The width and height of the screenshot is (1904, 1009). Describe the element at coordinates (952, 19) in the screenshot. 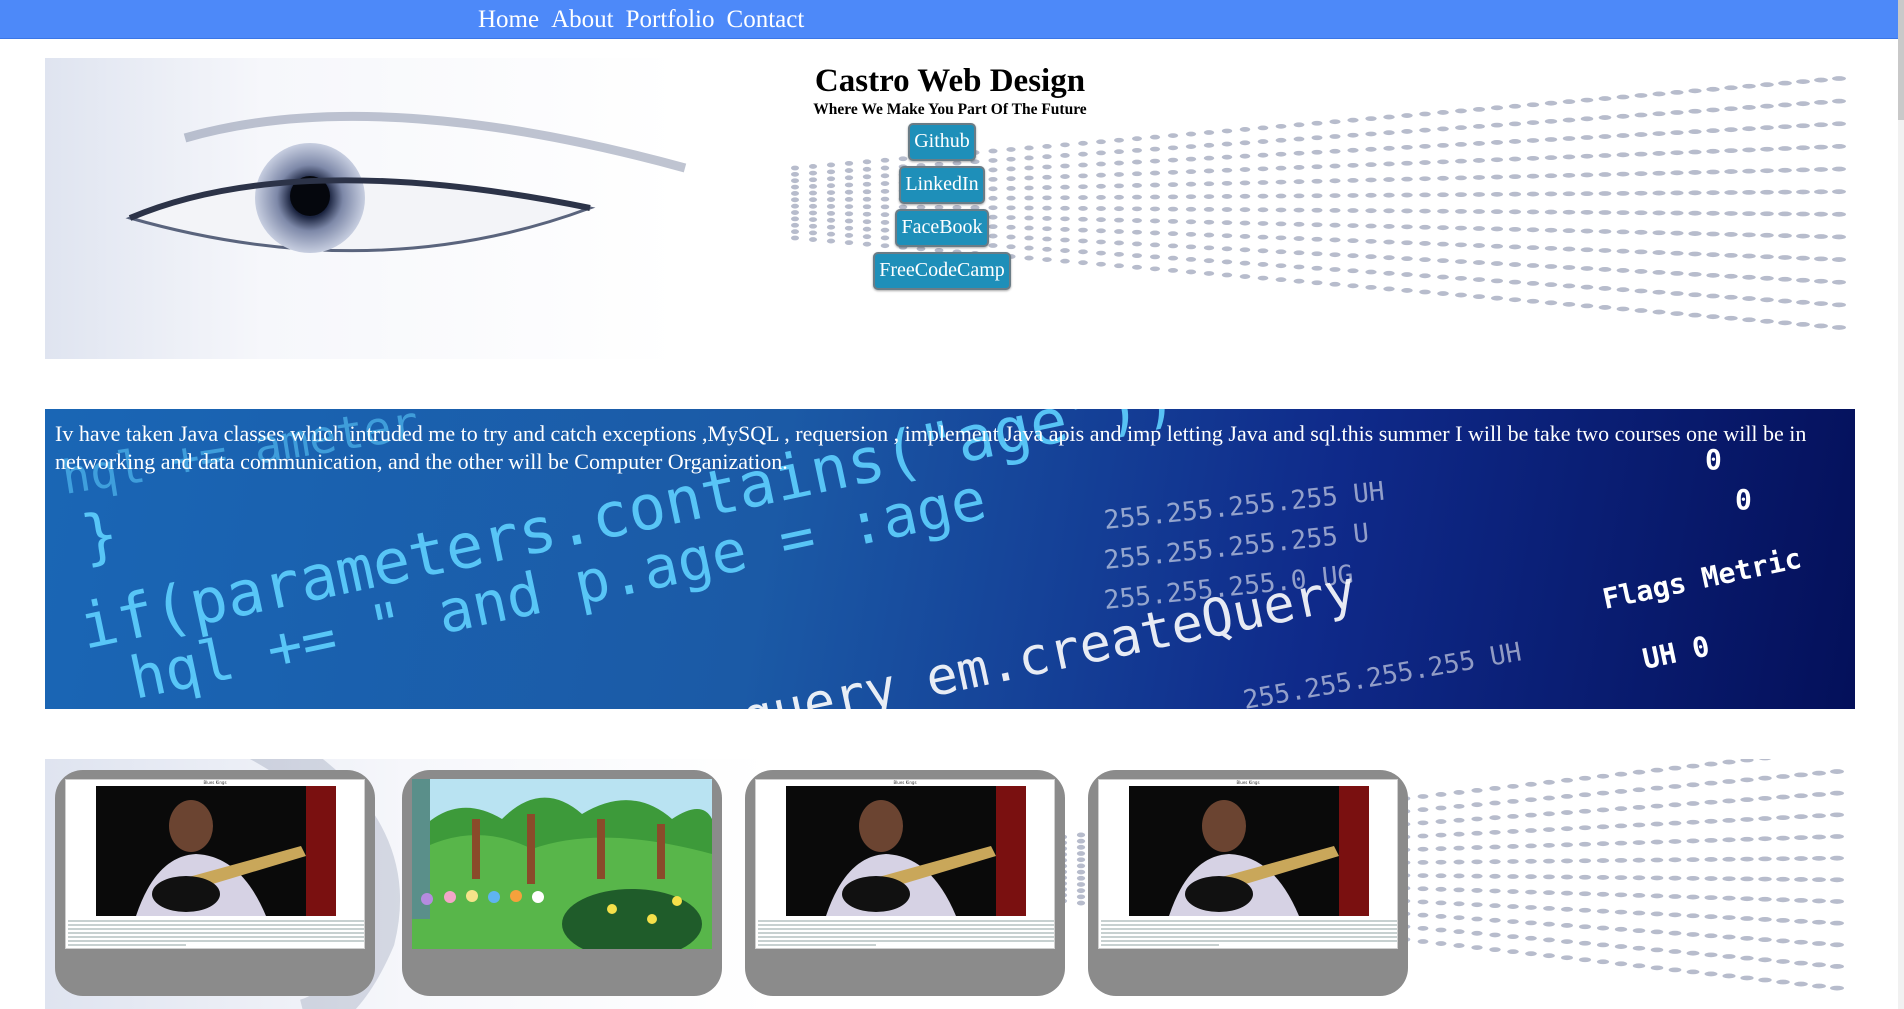

I see `top-navbar: Home About Portfolio Contact` at that location.